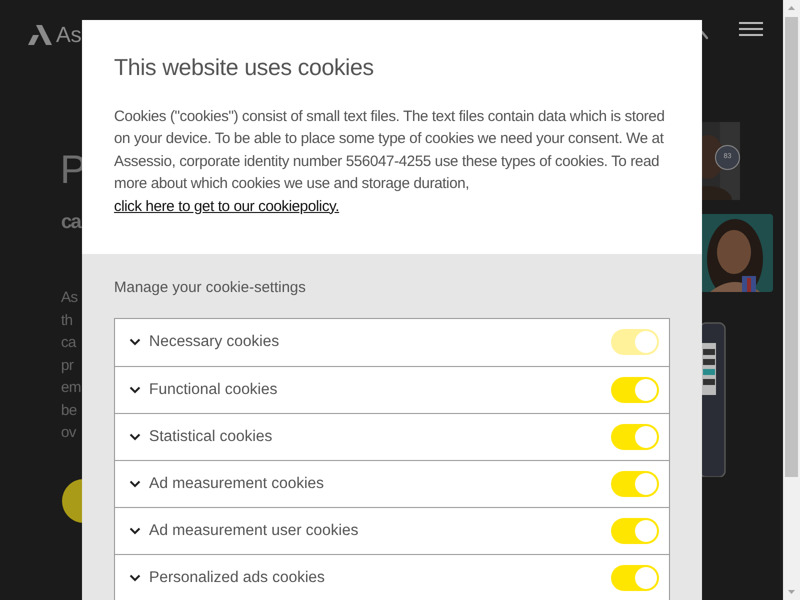 The width and height of the screenshot is (800, 600). Describe the element at coordinates (40, 34) in the screenshot. I see `logo-icon` at that location.